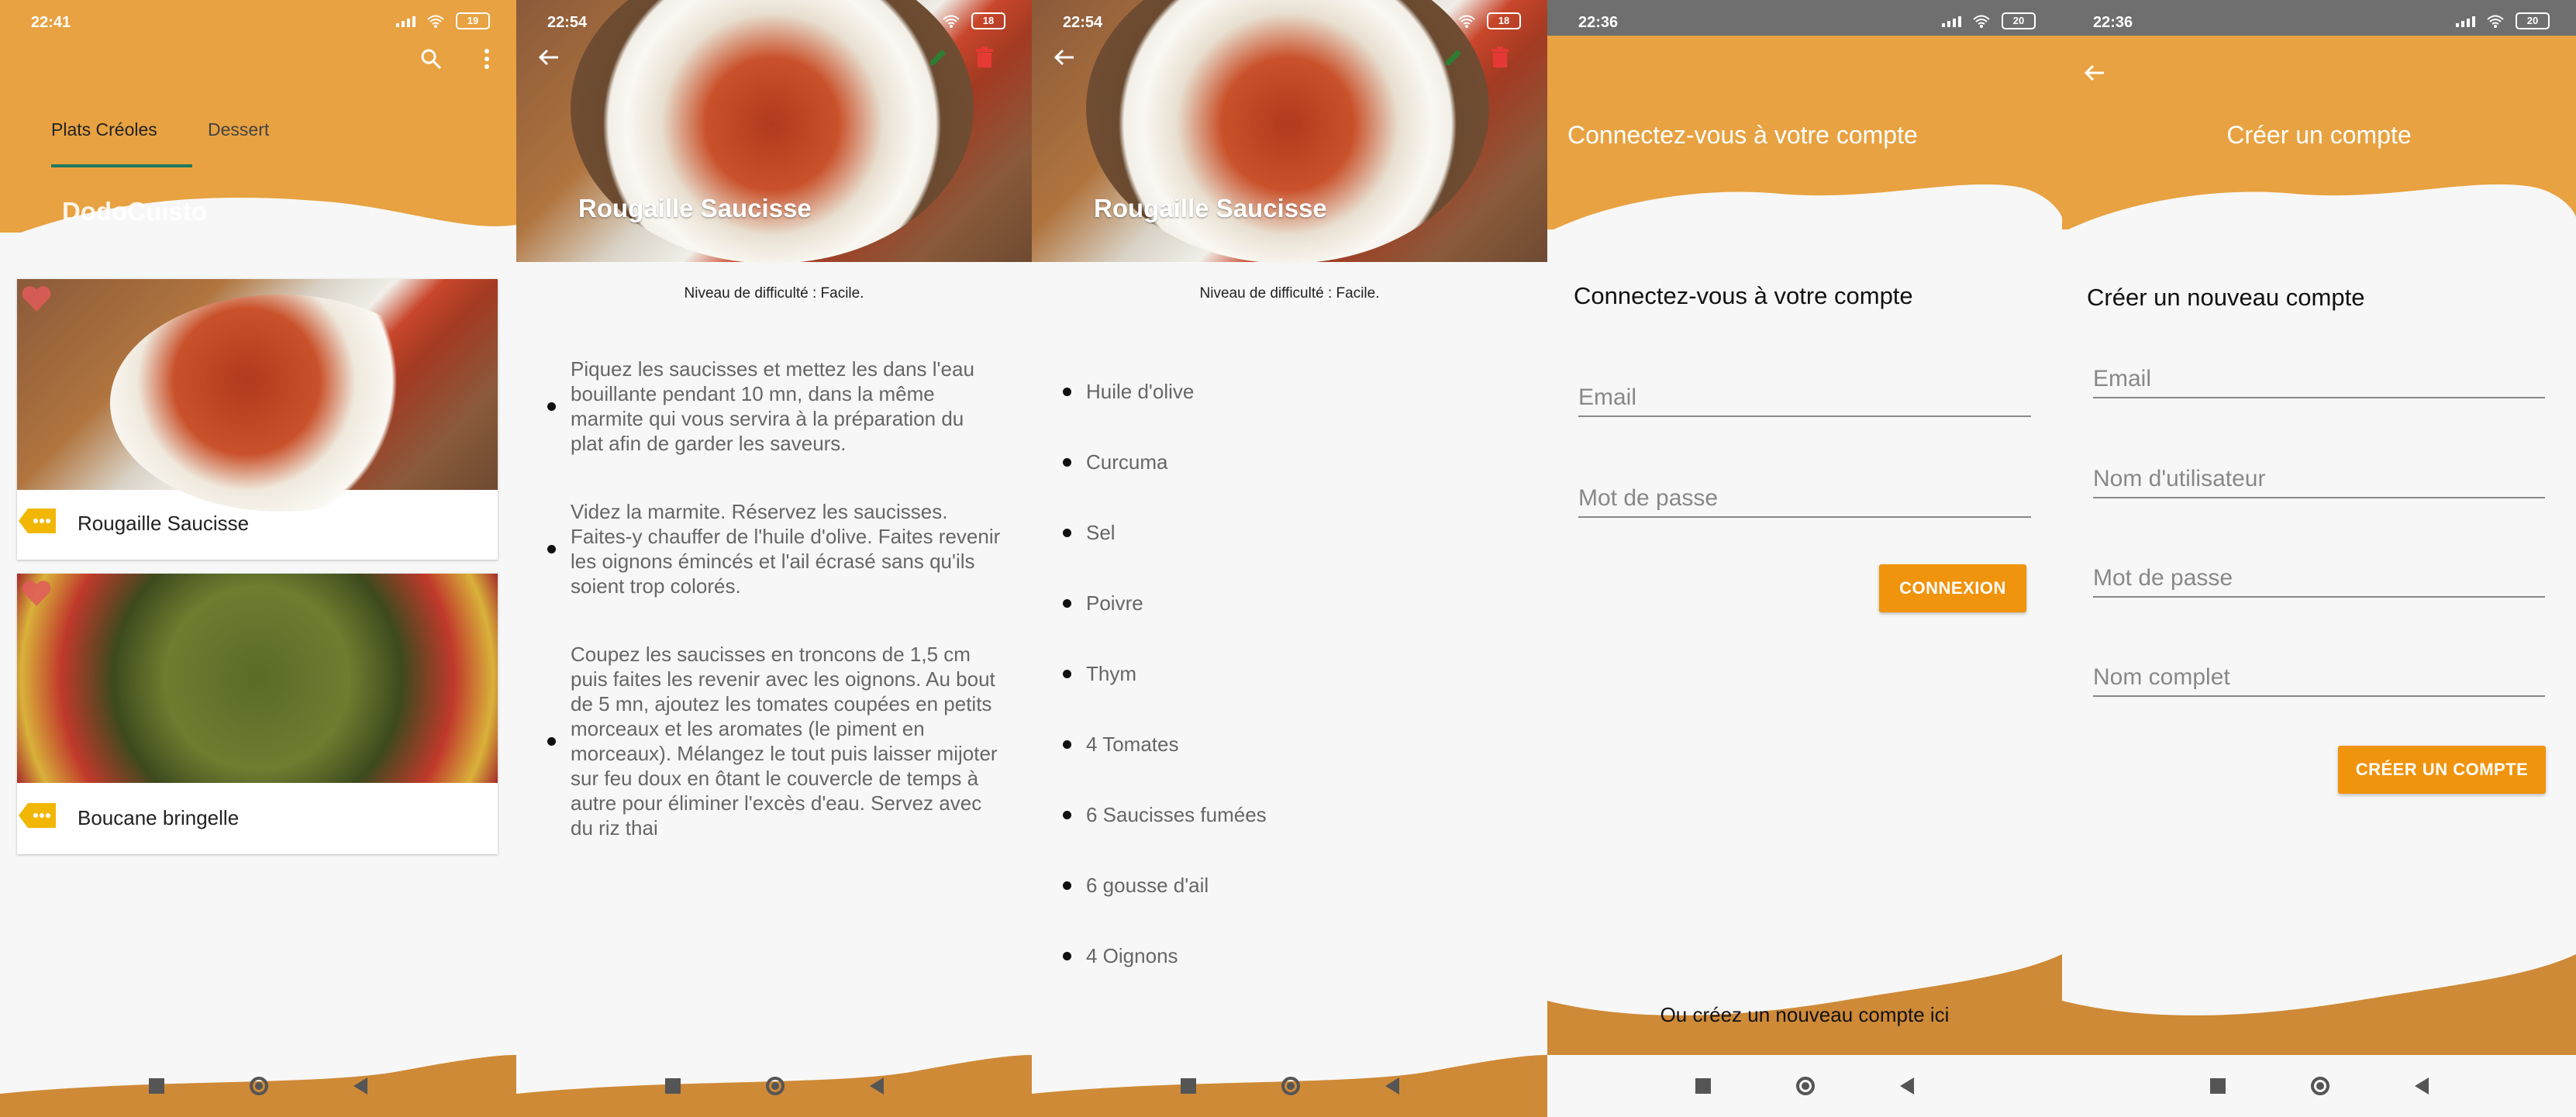 This screenshot has width=2576, height=1117. Describe the element at coordinates (257, 678) in the screenshot. I see `recipe-image` at that location.